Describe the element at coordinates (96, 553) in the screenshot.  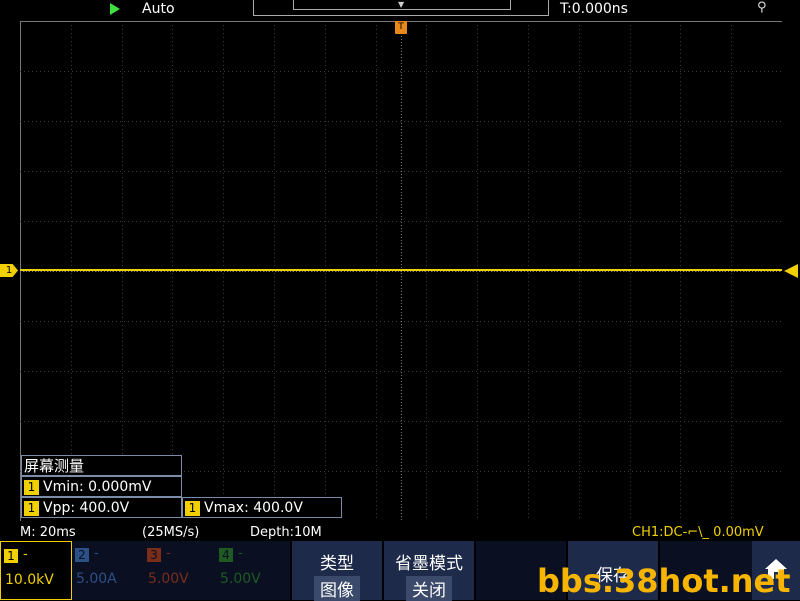
I see `channel2-dash: -` at that location.